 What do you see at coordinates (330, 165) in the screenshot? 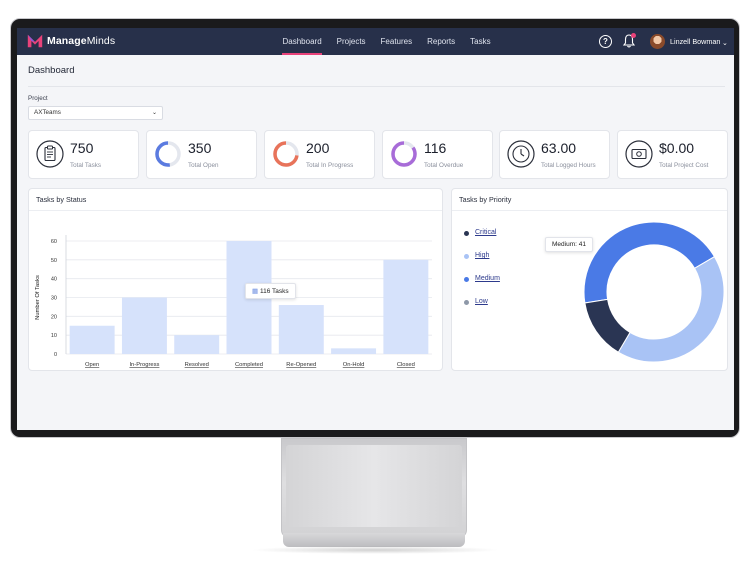
I see `stat-label: Total In Progress` at bounding box center [330, 165].